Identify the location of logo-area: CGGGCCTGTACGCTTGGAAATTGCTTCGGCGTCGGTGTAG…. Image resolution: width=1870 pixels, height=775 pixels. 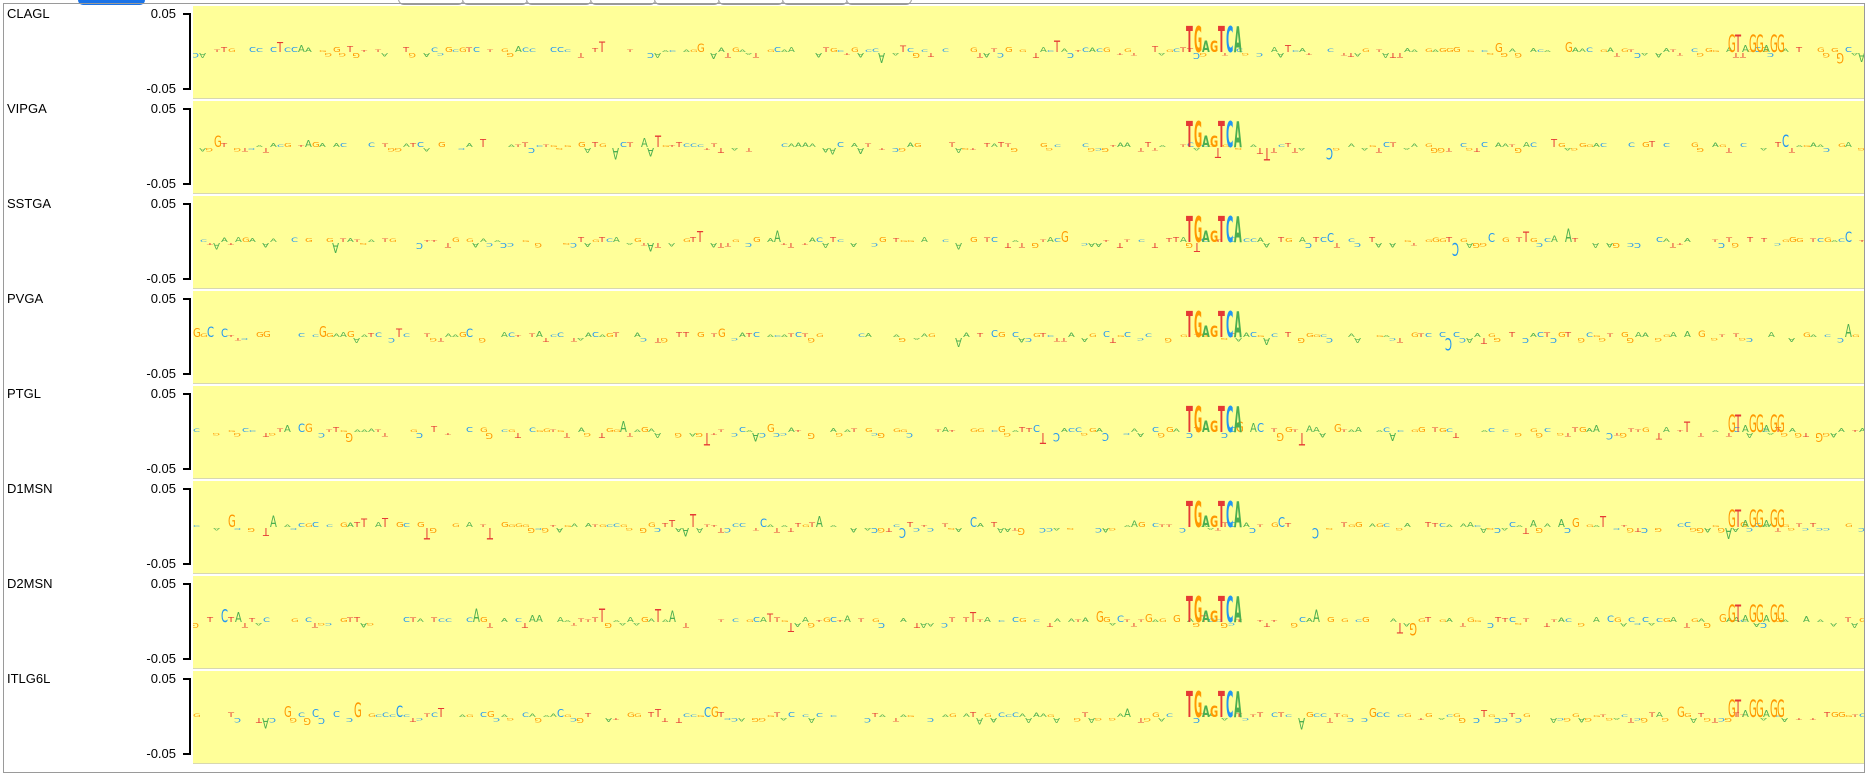
(1028, 432).